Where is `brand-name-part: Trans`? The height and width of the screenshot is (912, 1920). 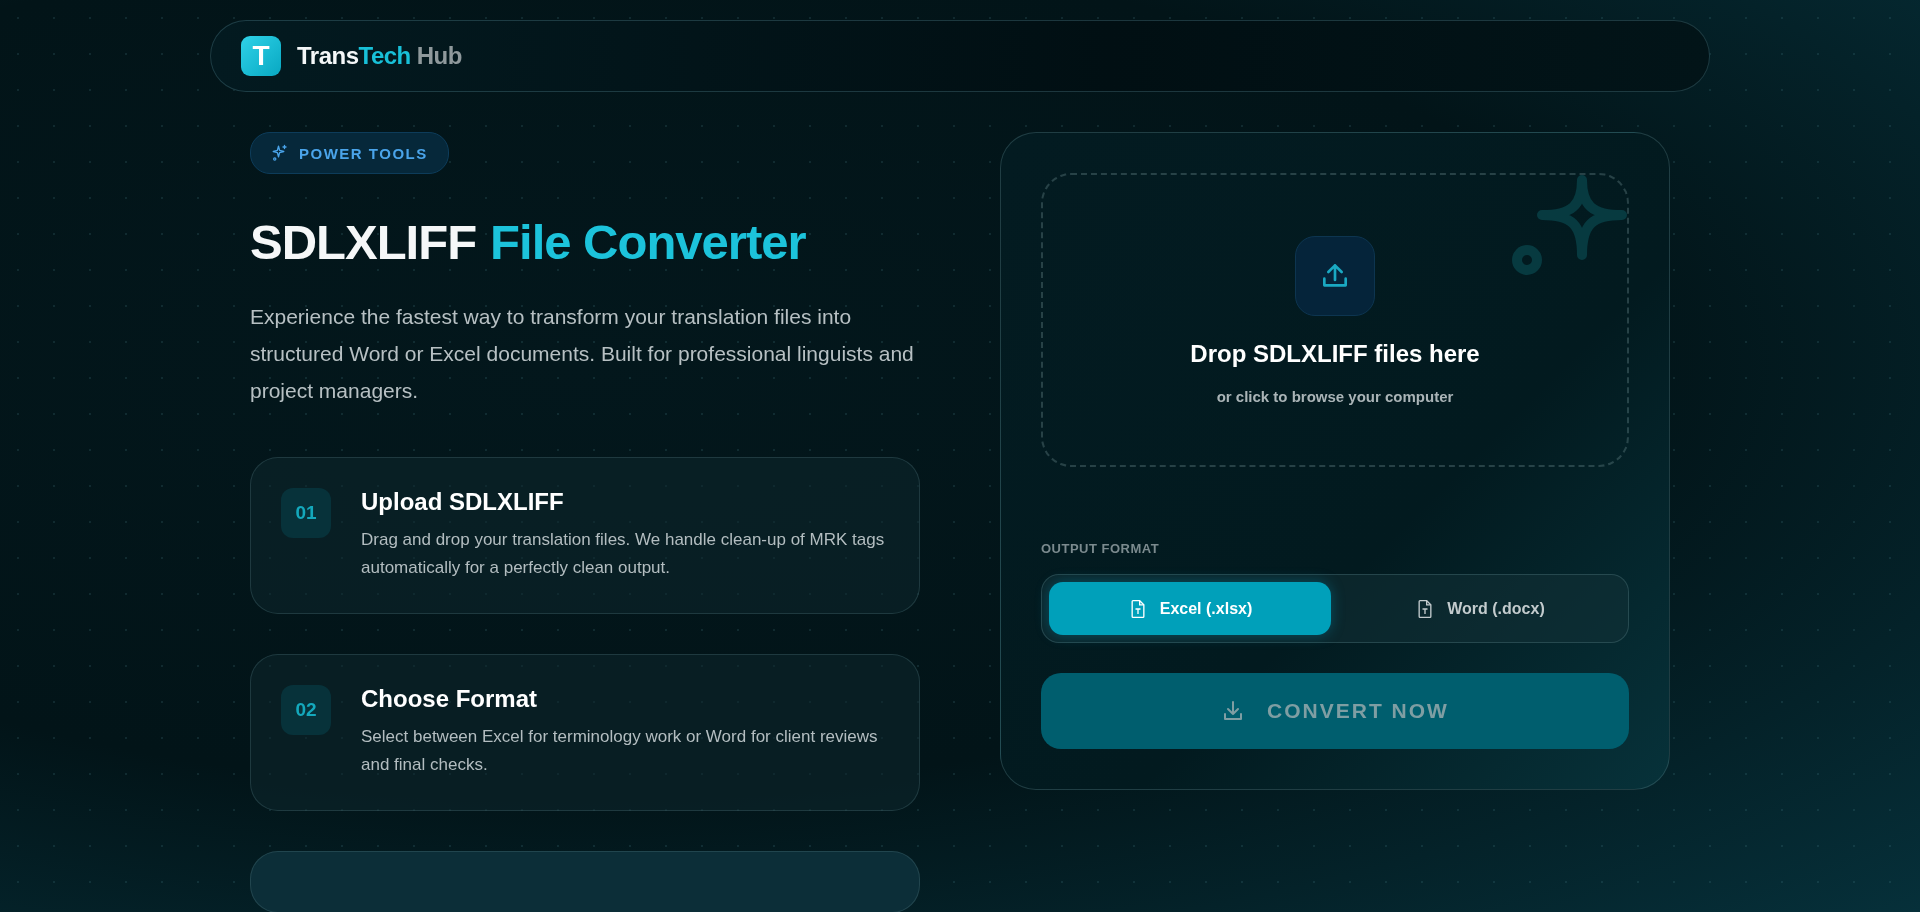
brand-name-part: Trans is located at coordinates (328, 56).